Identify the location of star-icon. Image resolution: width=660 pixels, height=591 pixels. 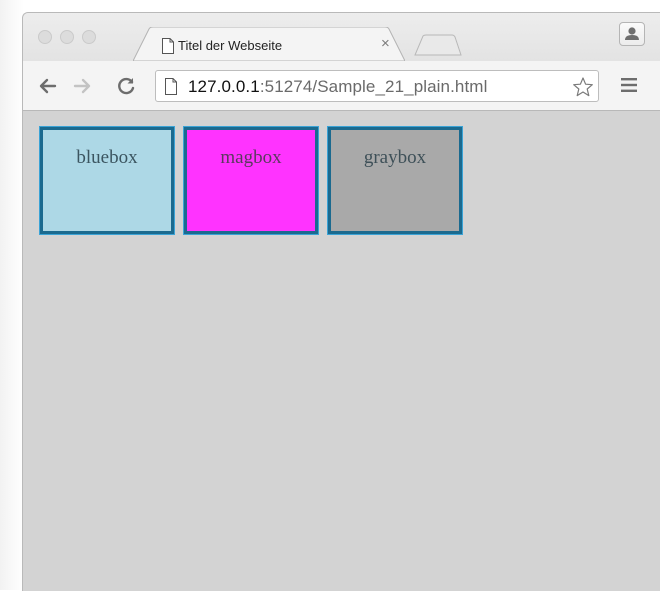
(583, 87).